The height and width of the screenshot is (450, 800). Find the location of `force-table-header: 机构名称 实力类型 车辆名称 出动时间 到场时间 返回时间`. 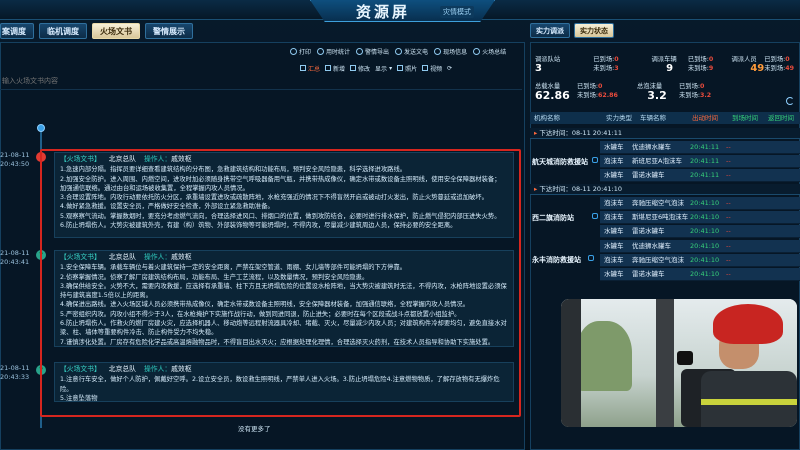

force-table-header: 机构名称 实力类型 车辆名称 出动时间 到场时间 返回时间 is located at coordinates (665, 118).